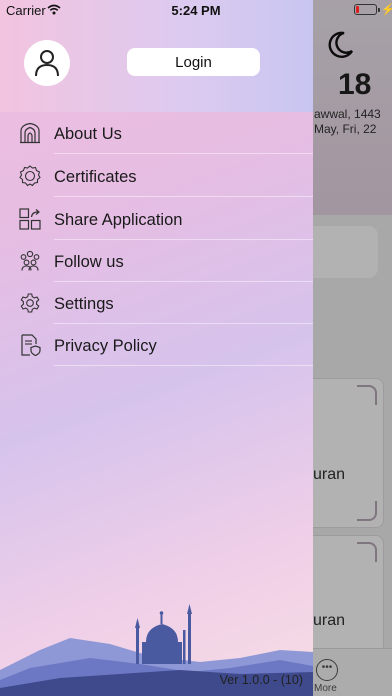  I want to click on avatar, so click(47, 63).